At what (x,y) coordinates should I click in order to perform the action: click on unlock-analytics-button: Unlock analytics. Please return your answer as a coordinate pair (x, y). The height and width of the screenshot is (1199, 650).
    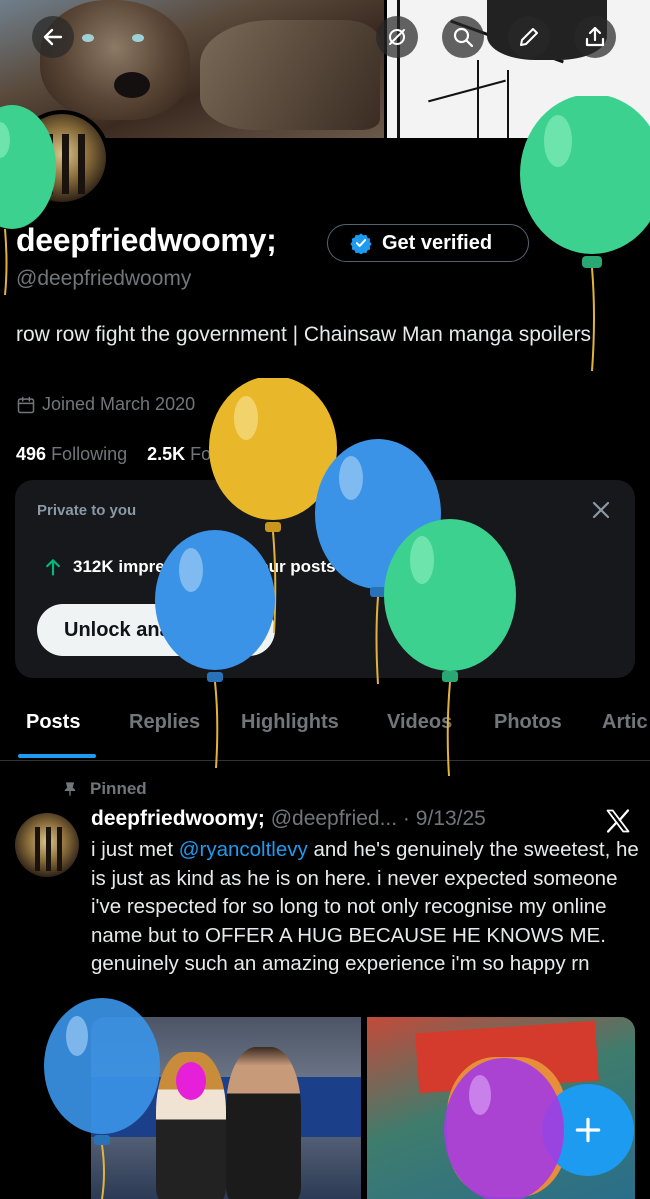
    Looking at the image, I should click on (156, 630).